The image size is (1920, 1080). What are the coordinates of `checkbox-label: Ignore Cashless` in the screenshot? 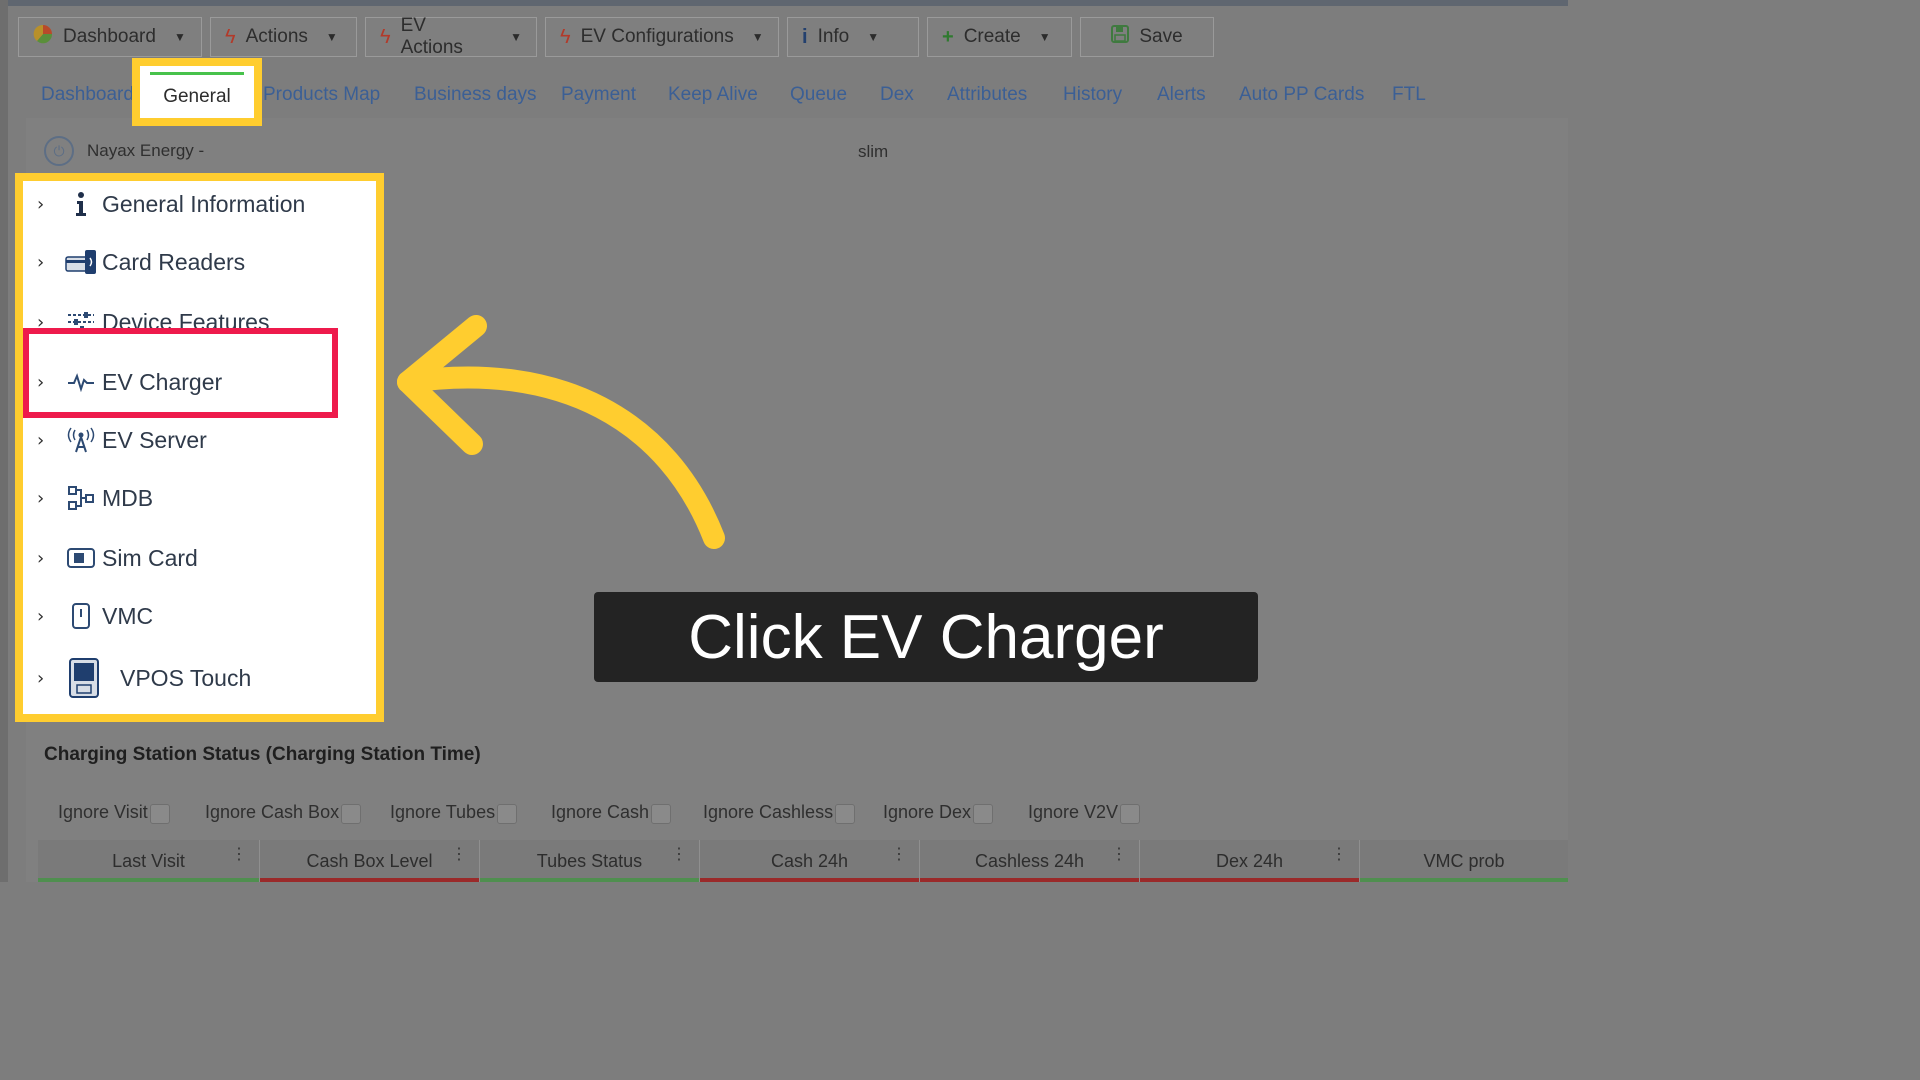 It's located at (768, 811).